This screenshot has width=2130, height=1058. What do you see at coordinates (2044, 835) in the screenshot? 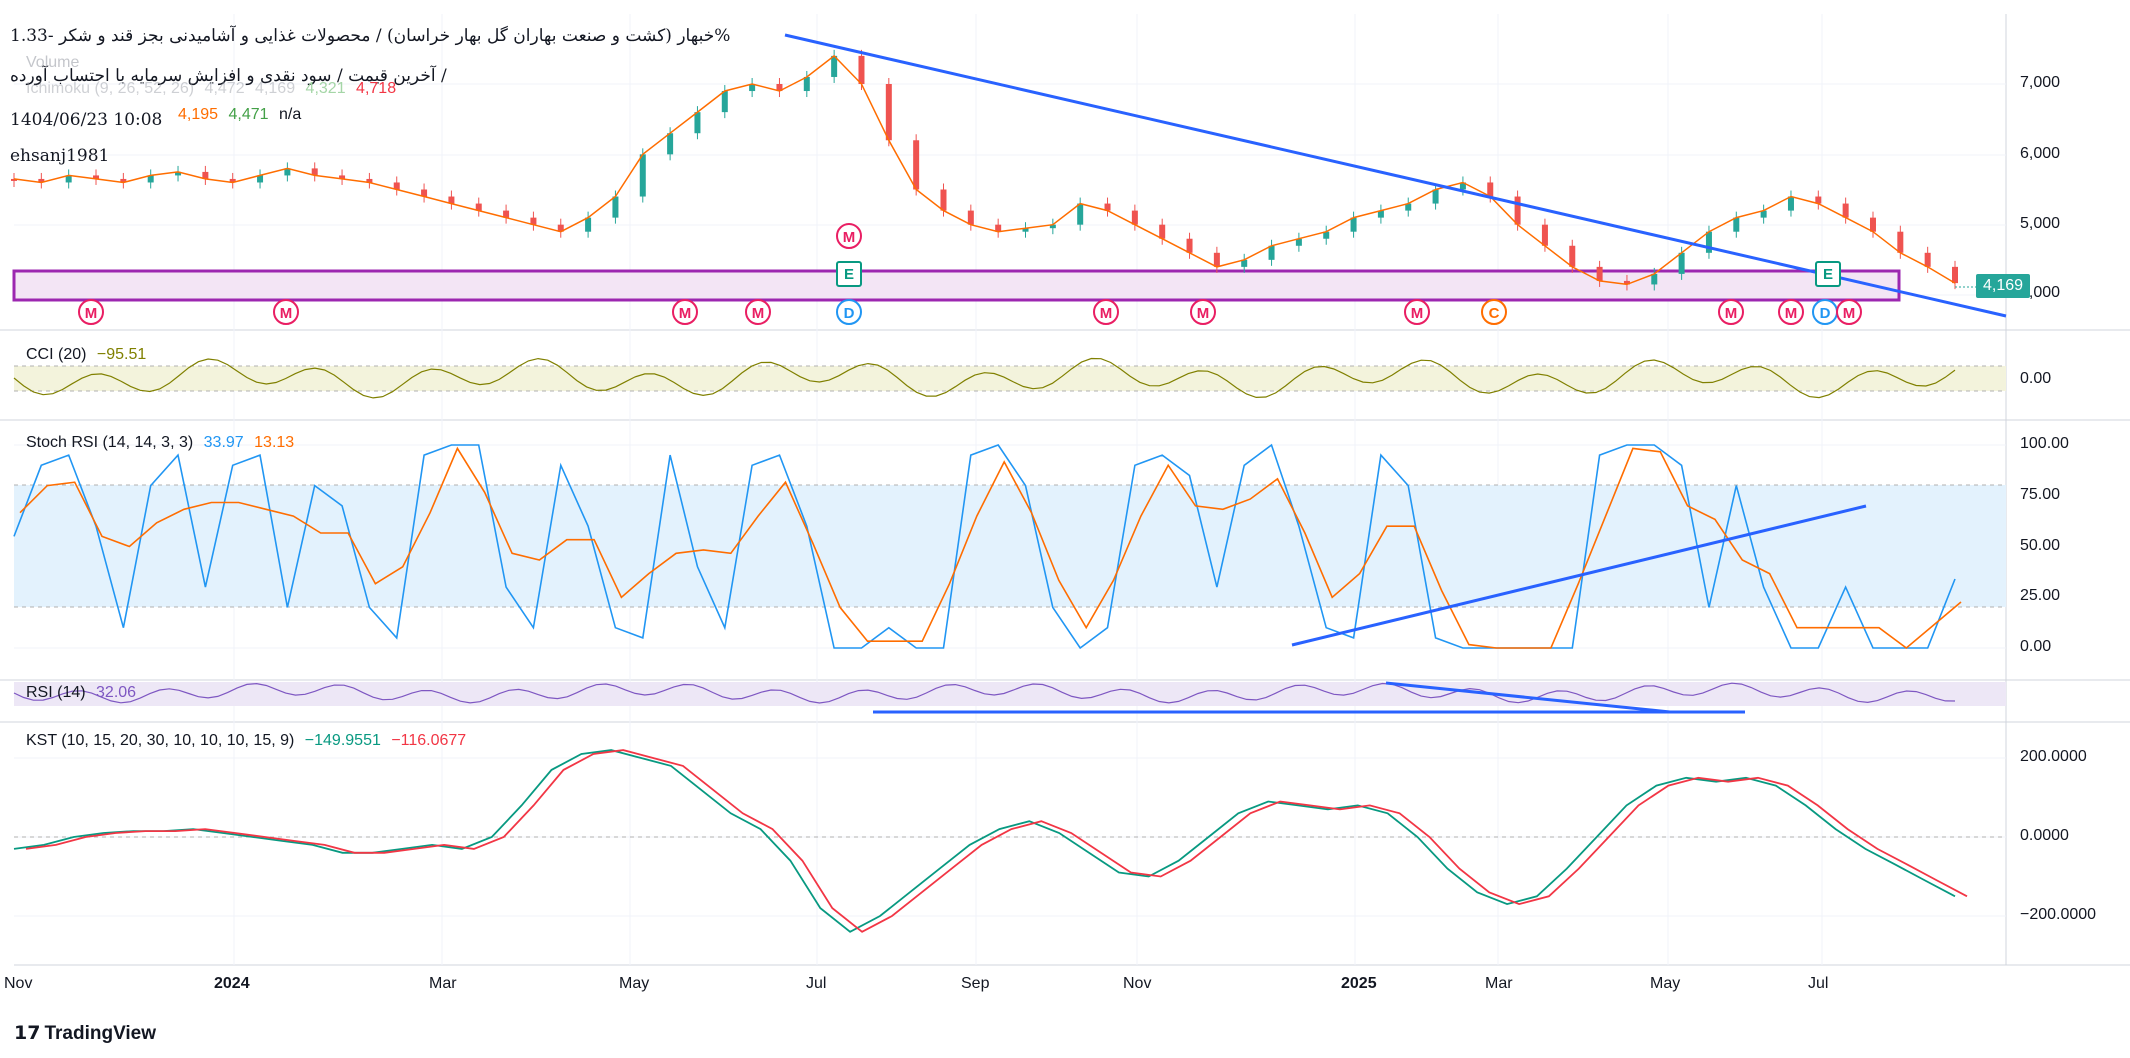
I see `kst-tick-0: 0.0000` at bounding box center [2044, 835].